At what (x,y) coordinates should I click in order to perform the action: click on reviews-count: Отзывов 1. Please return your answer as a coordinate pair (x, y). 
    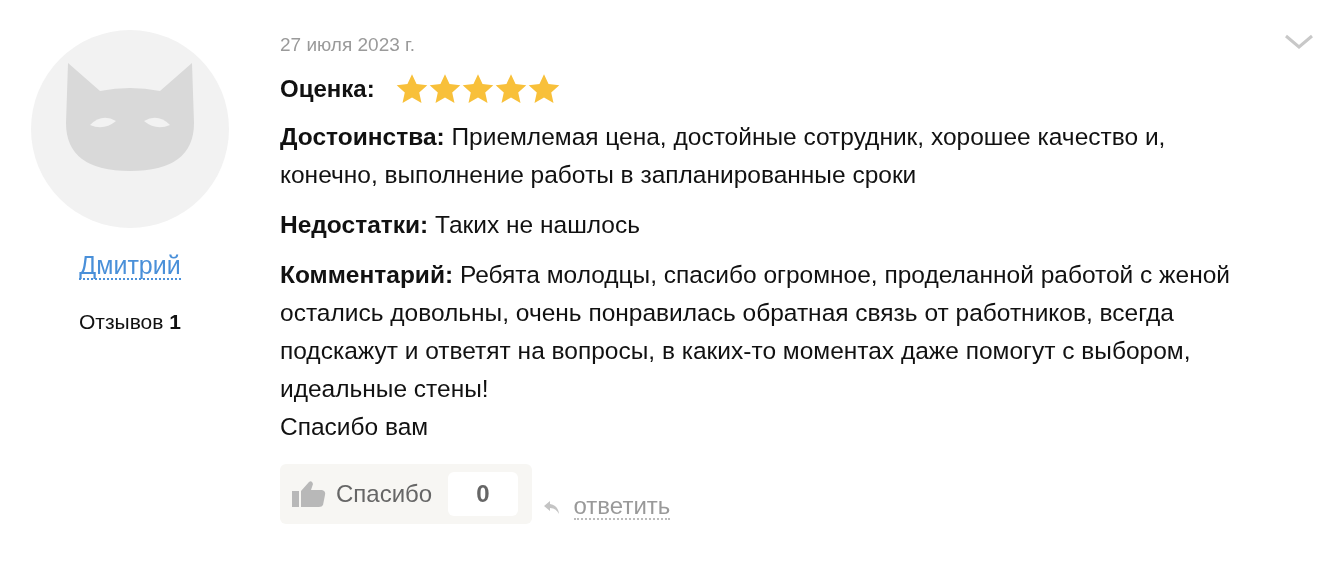
    Looking at the image, I should click on (130, 322).